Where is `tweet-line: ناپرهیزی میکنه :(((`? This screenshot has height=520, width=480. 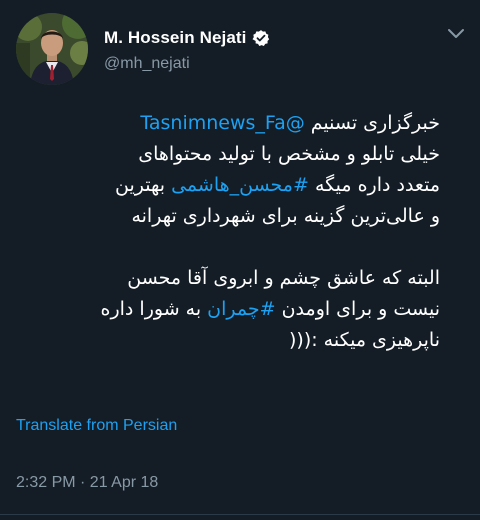 tweet-line: ناپرهیزی میکنه :((( is located at coordinates (228, 340).